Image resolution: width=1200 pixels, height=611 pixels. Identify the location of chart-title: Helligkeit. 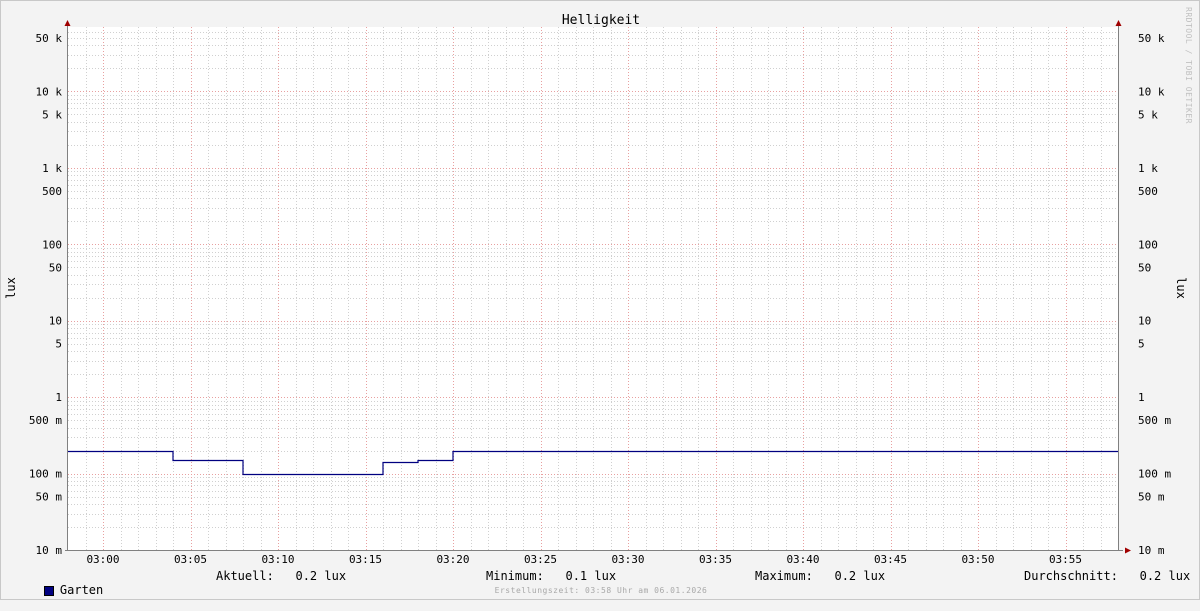
(601, 20).